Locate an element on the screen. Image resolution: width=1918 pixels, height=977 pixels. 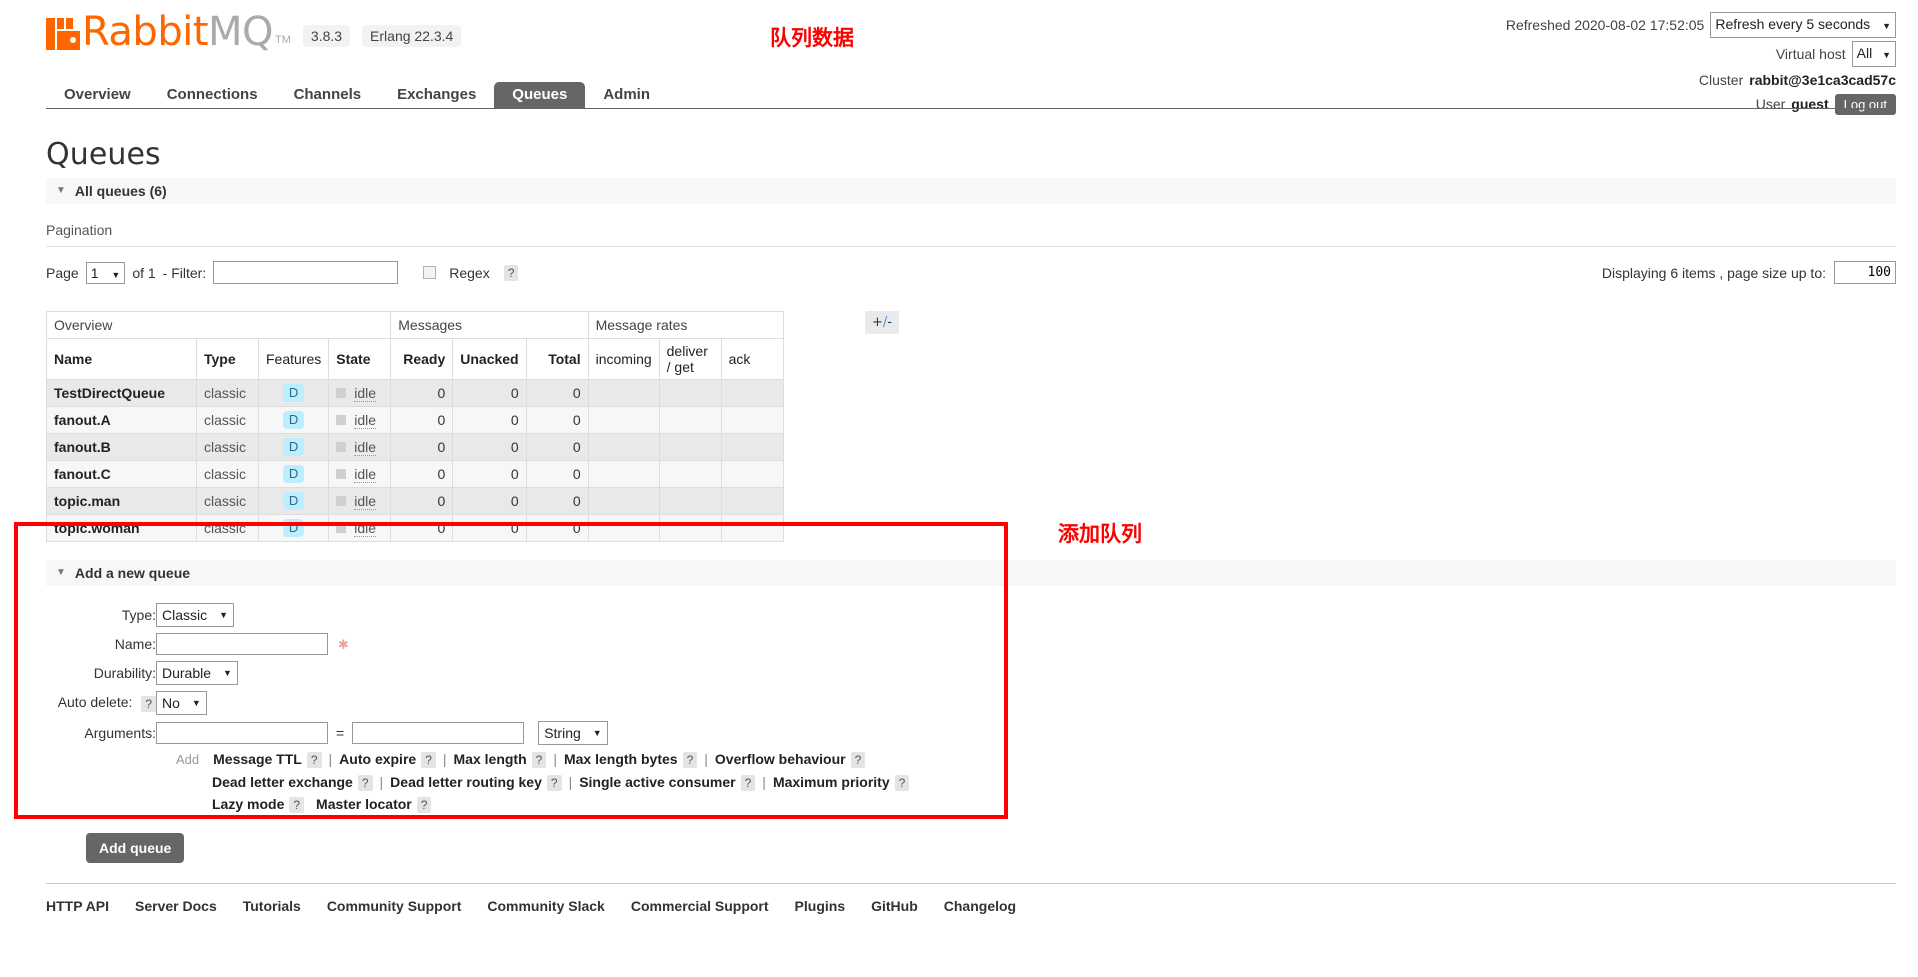
message-ttl-help-icon: ? is located at coordinates (314, 760).